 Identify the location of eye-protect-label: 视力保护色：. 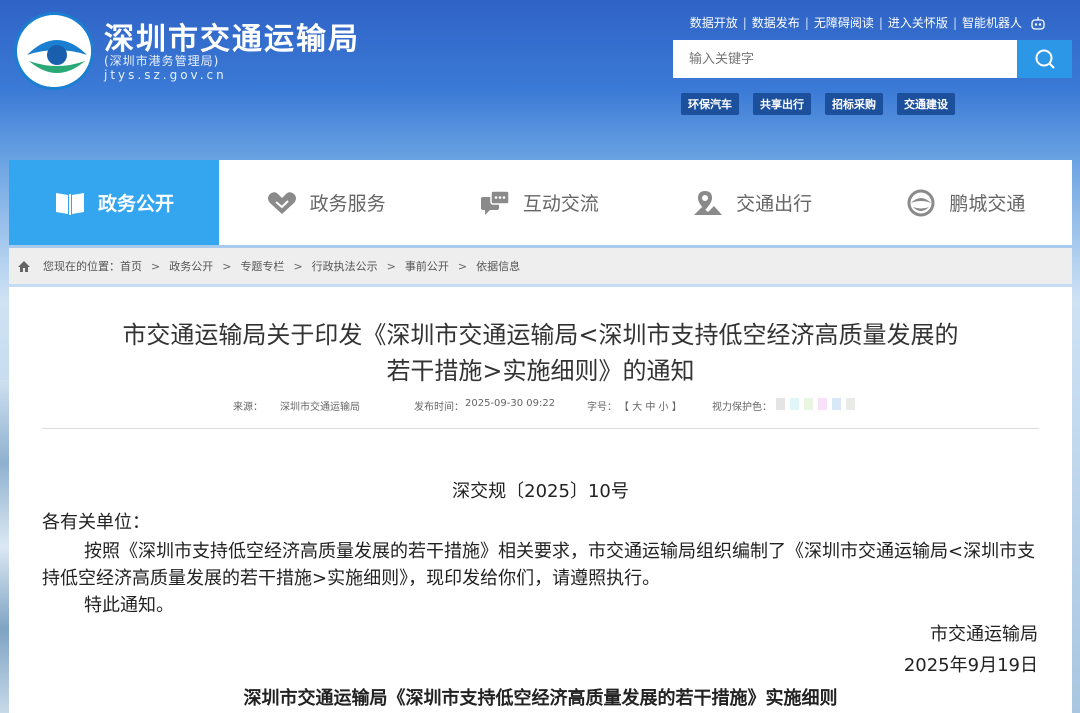
(742, 407).